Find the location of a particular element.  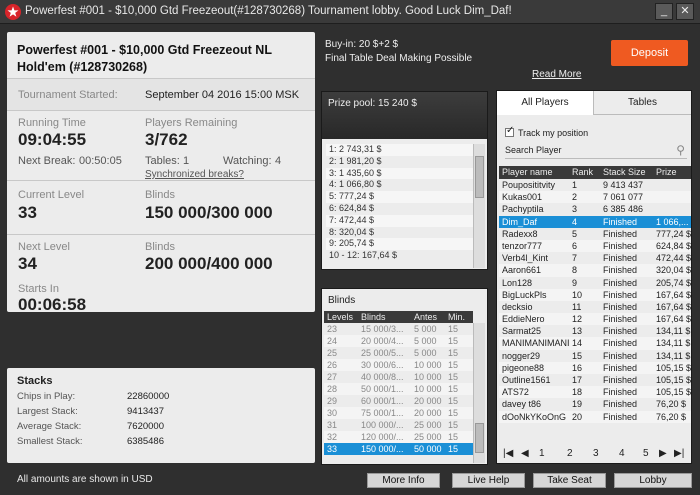

col-prize: Prize is located at coordinates (672, 172).